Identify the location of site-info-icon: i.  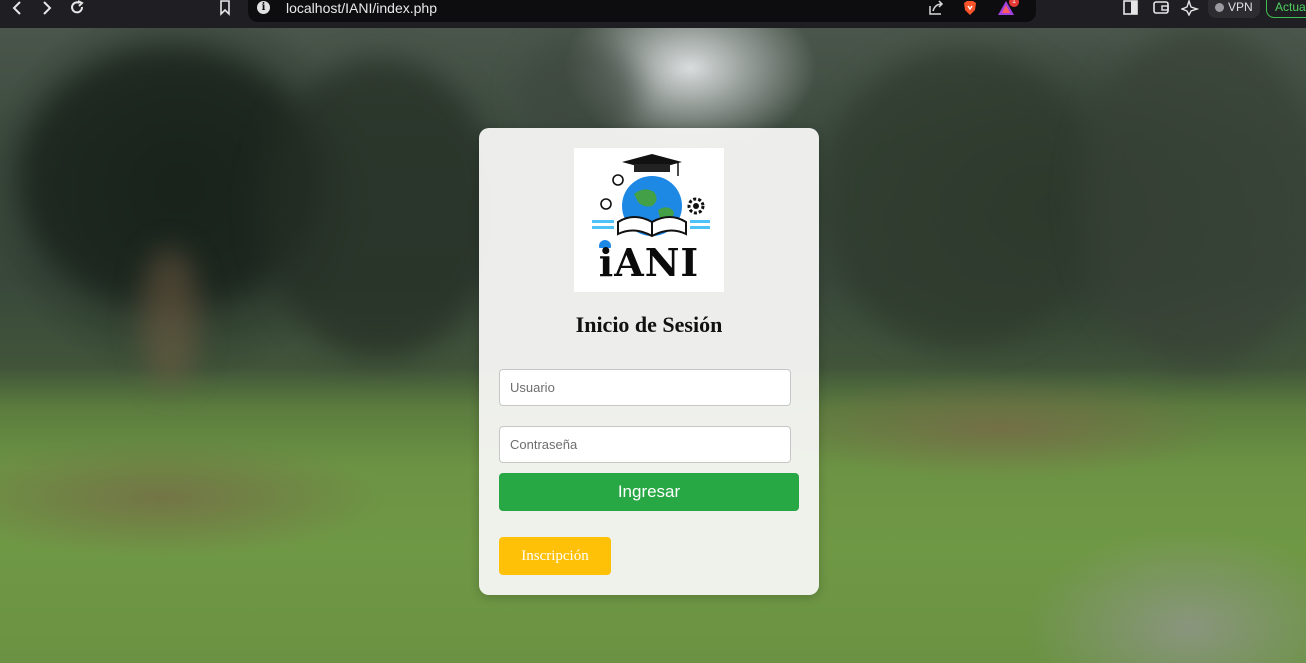
(263, 7).